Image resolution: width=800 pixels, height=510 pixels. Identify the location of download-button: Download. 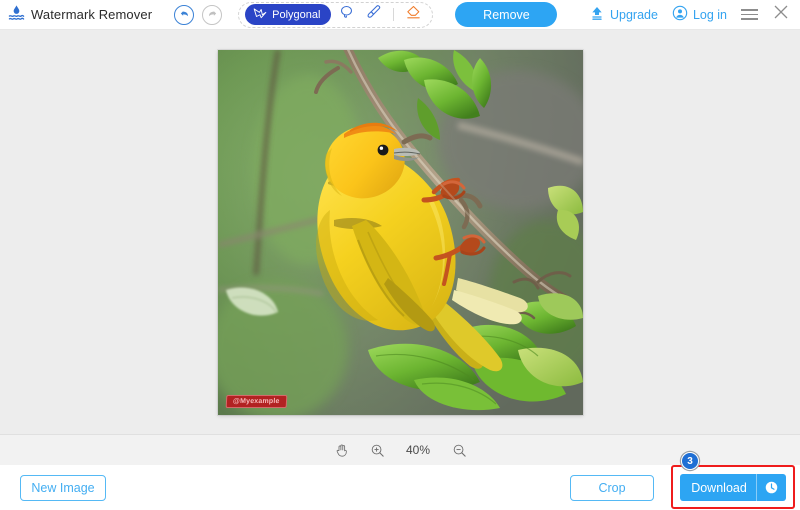
(733, 487).